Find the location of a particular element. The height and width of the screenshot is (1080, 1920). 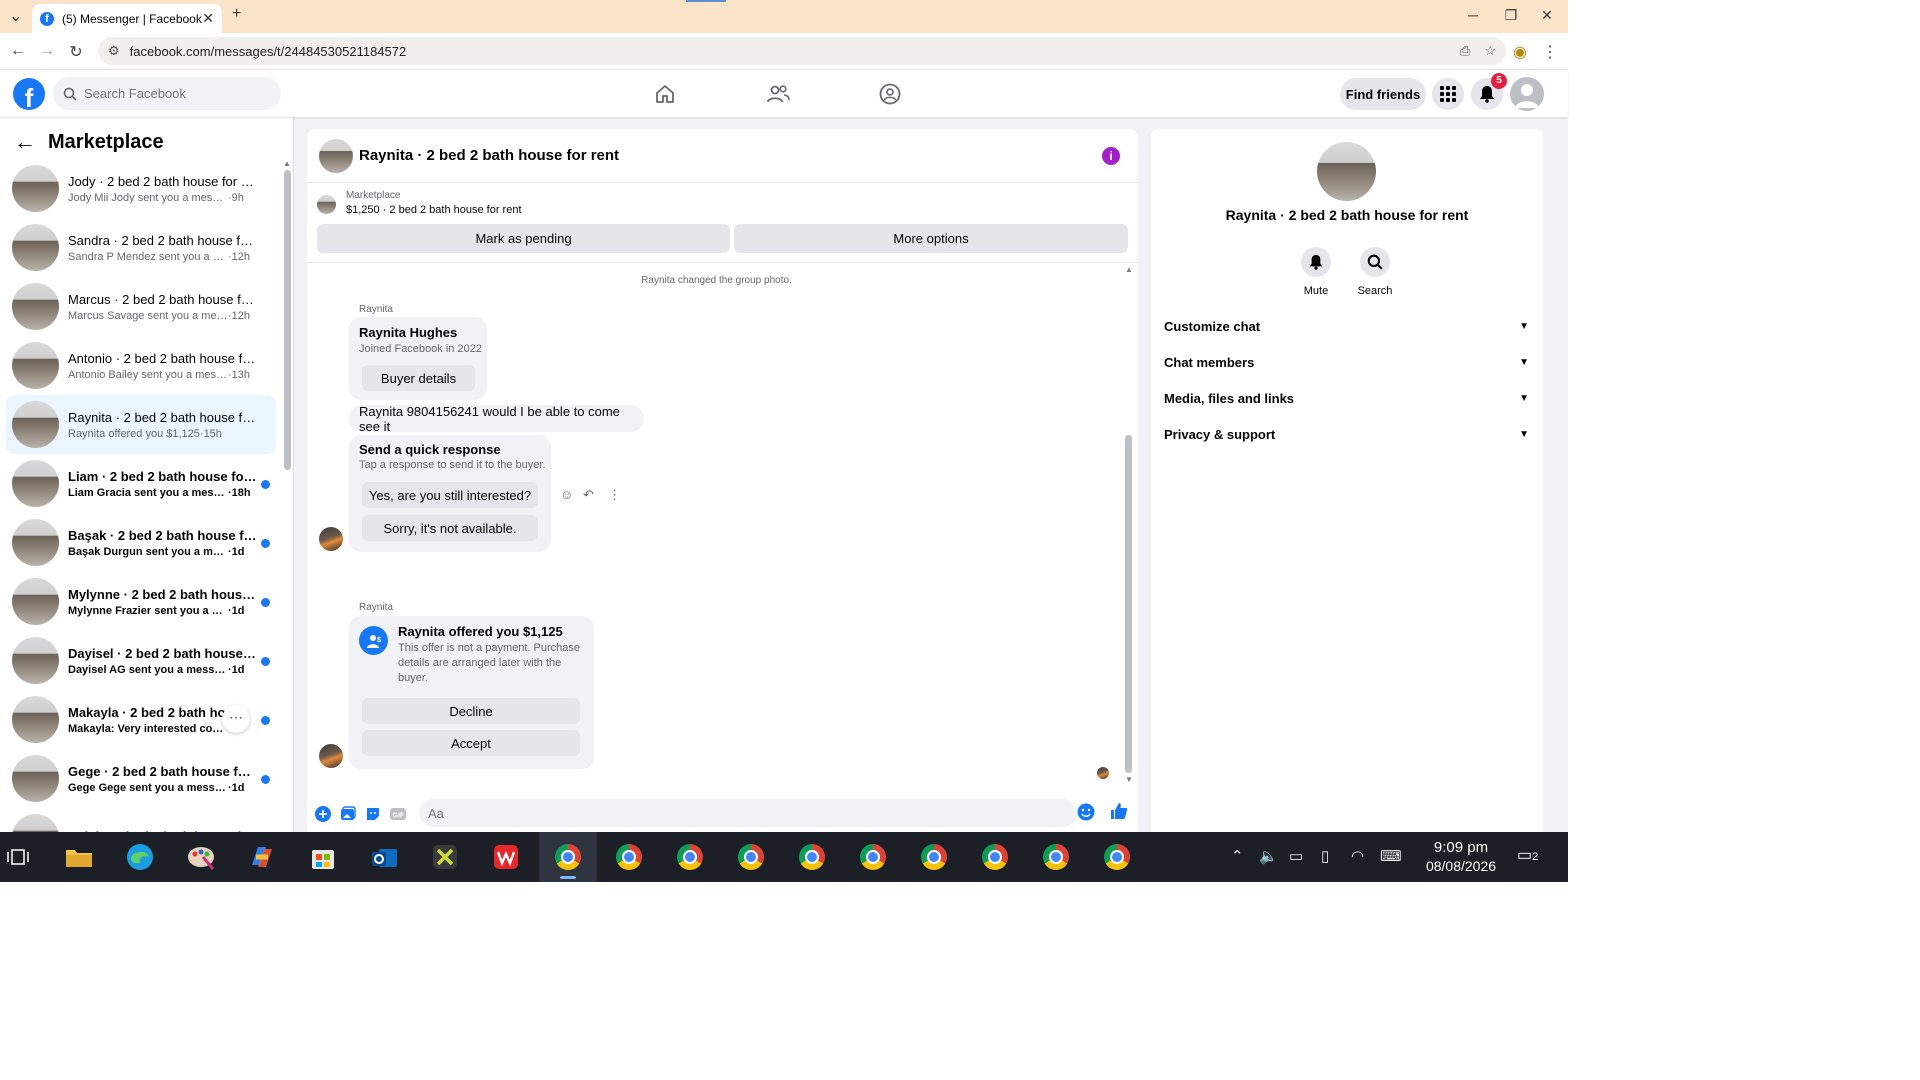

keyboard-icon: ⌨ is located at coordinates (1391, 856).